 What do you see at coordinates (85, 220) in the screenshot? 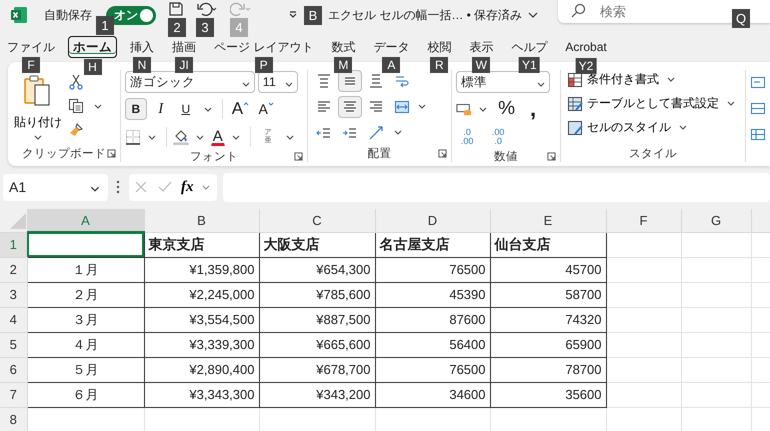
I see `column-header: A` at bounding box center [85, 220].